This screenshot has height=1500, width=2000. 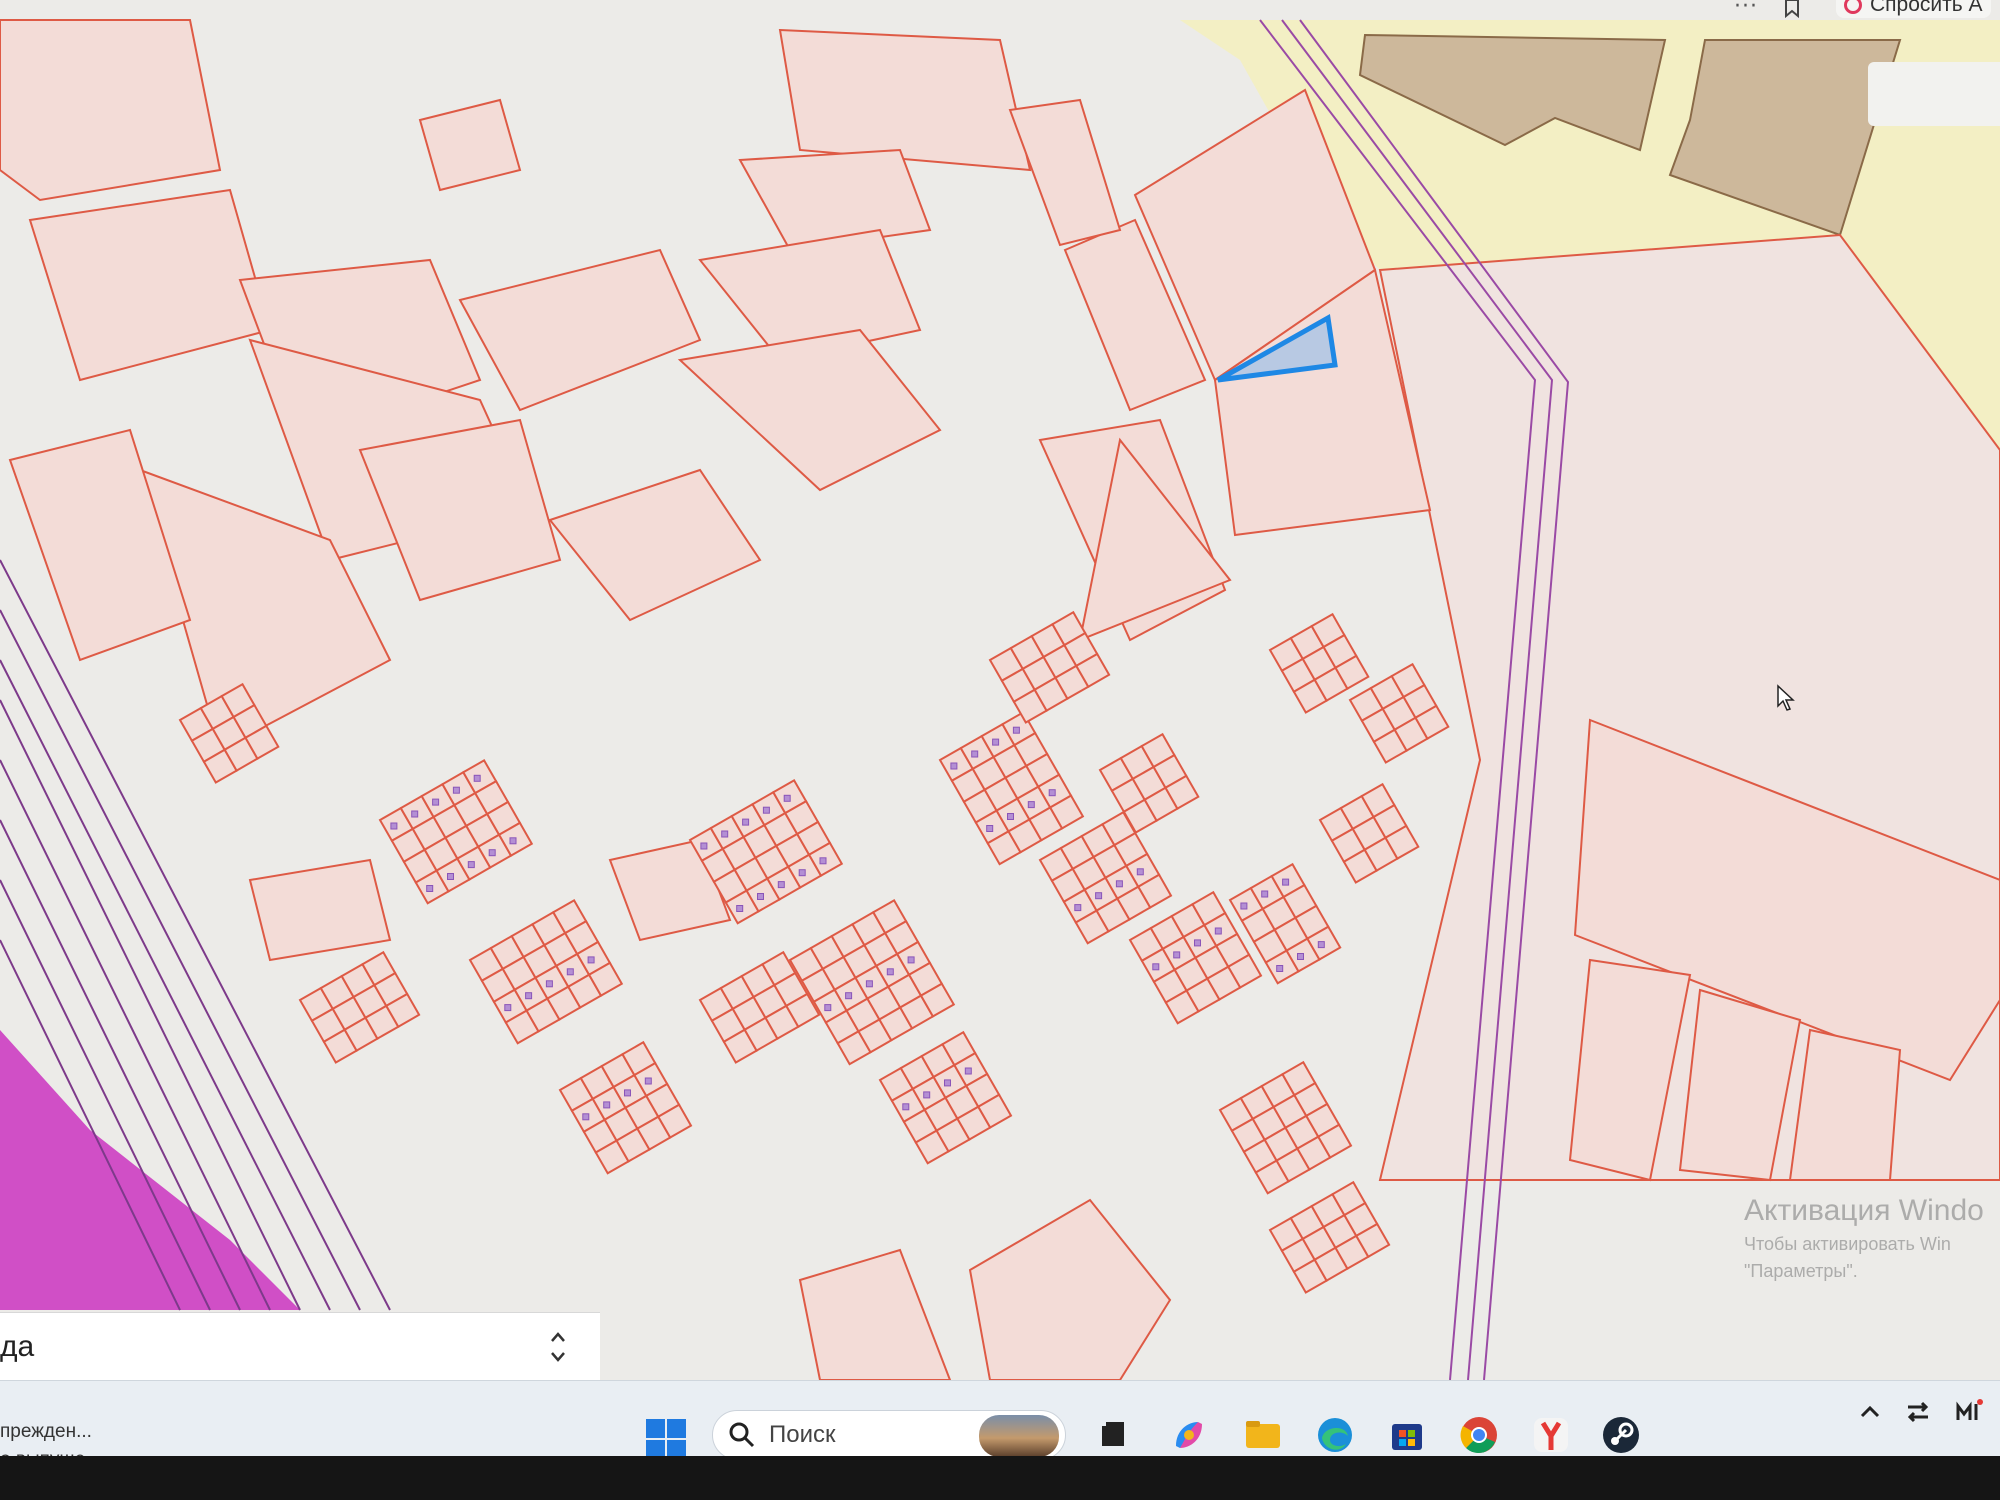 I want to click on layer-select: да, so click(x=300, y=1346).